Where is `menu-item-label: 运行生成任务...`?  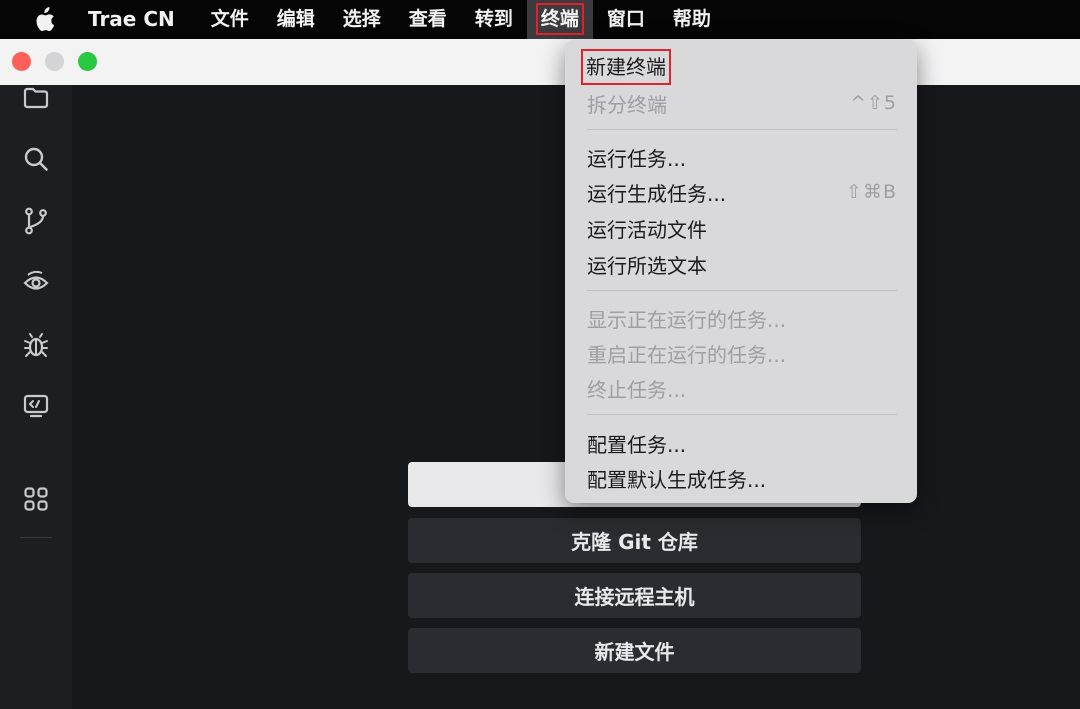 menu-item-label: 运行生成任务... is located at coordinates (657, 193).